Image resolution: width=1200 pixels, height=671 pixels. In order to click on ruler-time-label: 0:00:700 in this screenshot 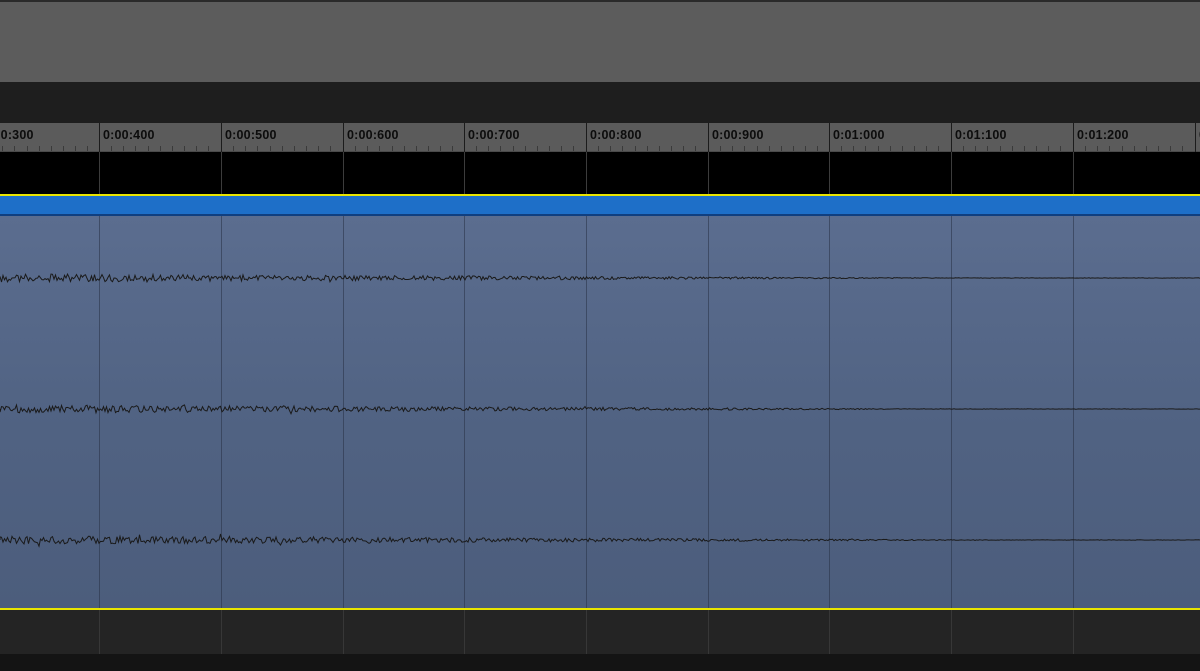, I will do `click(494, 135)`.